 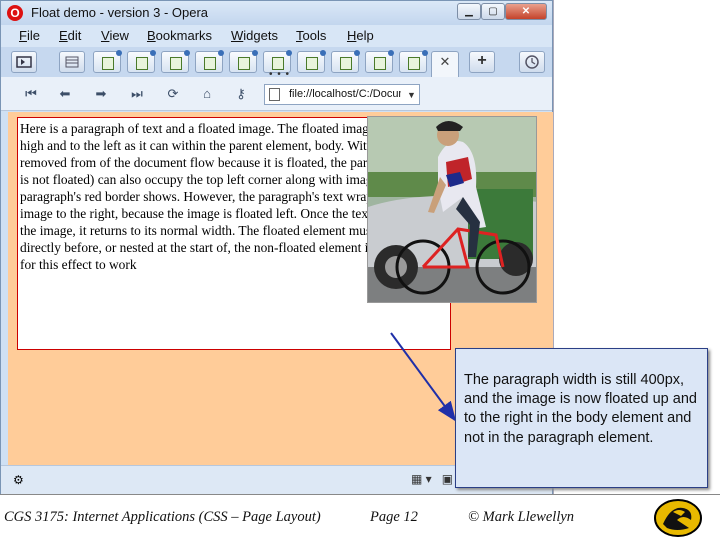 I want to click on grid-icon, so click(x=72, y=62).